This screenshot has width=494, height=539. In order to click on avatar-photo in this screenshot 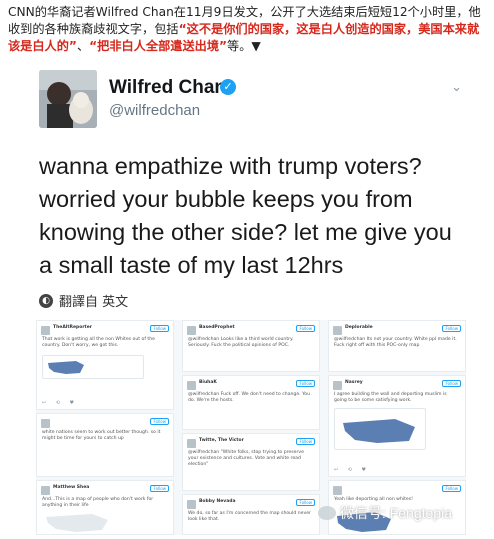, I will do `click(68, 99)`.